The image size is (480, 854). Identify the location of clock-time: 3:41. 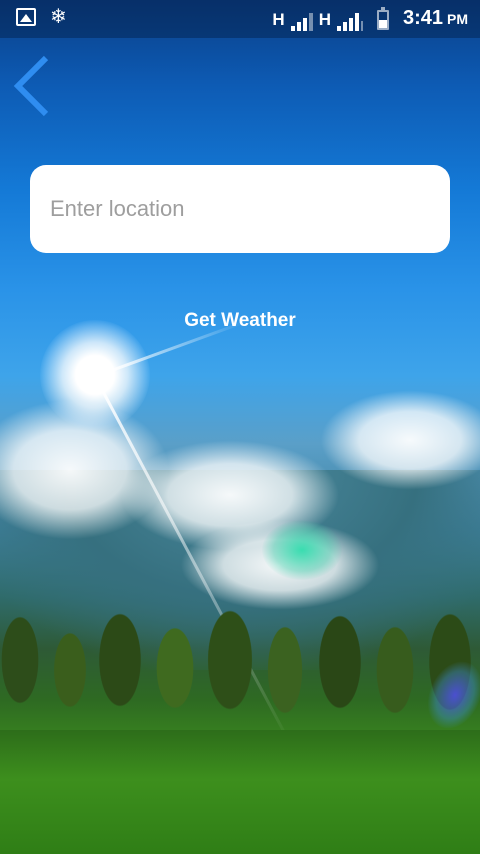
(422, 18).